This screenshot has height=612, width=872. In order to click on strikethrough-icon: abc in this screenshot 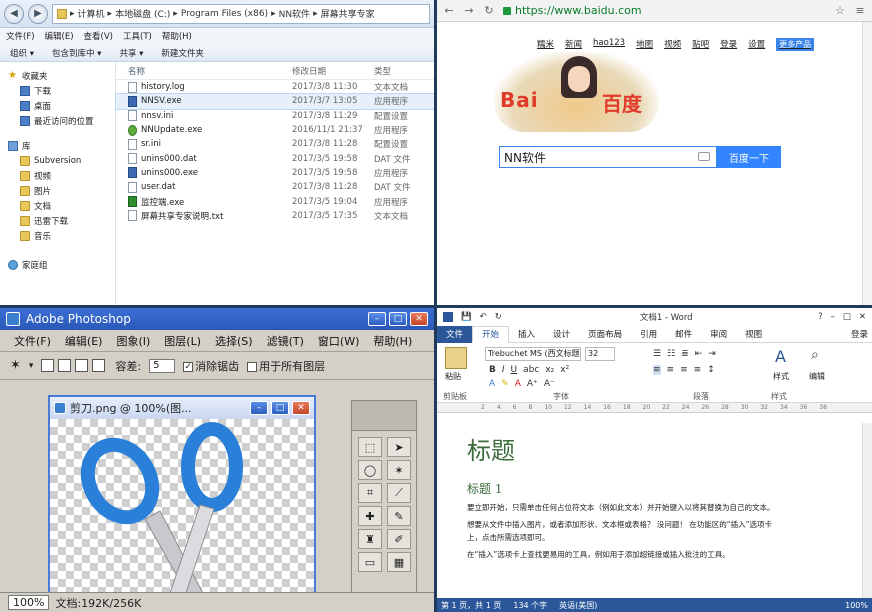, I will do `click(531, 370)`.